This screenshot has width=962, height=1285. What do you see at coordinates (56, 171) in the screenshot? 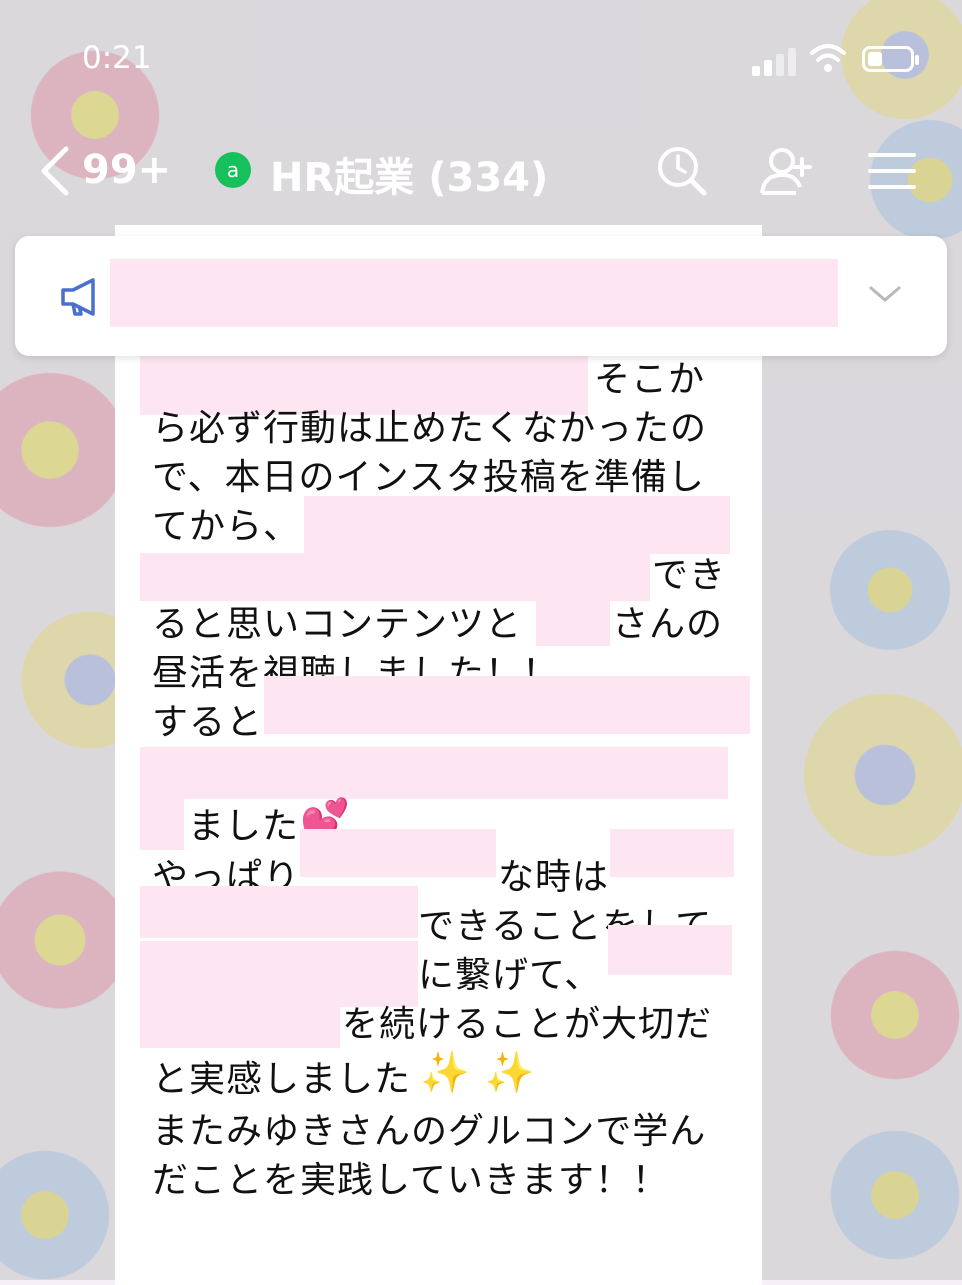
I see `back-icon` at bounding box center [56, 171].